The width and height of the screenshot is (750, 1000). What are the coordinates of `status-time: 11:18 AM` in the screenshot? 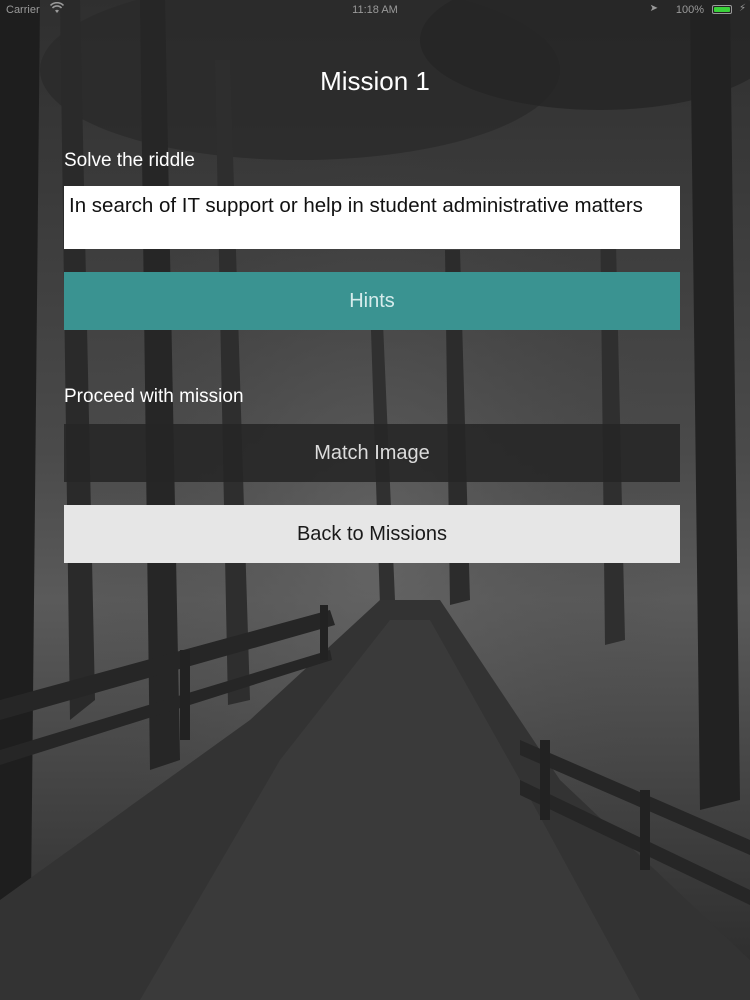 It's located at (375, 10).